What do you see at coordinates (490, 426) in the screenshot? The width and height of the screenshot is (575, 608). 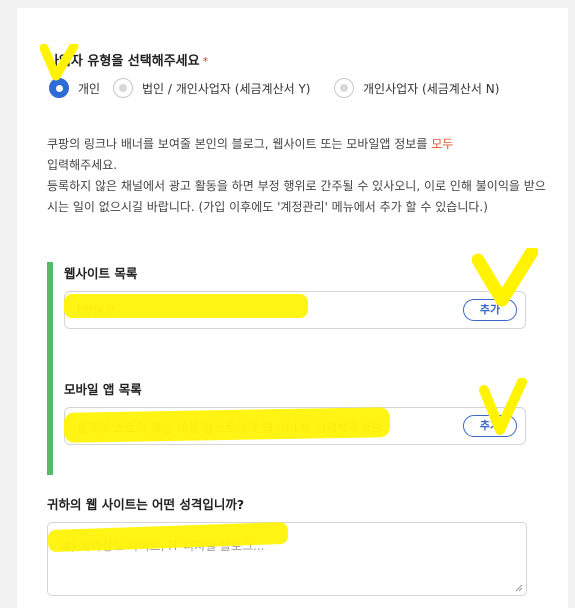 I see `add-mobile-app-button: 추가` at bounding box center [490, 426].